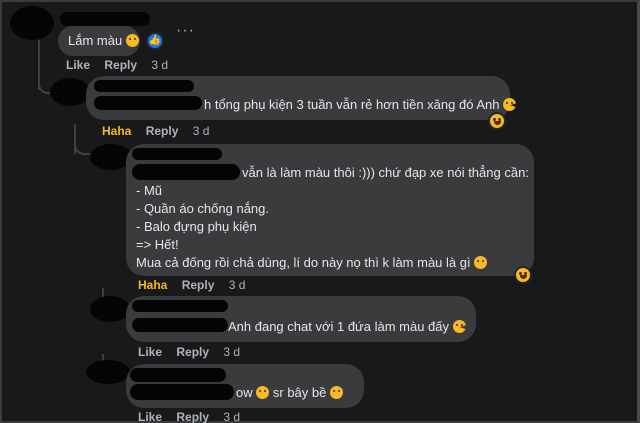 The height and width of the screenshot is (423, 640). What do you see at coordinates (149, 190) in the screenshot?
I see `comment-line: - Mũ` at bounding box center [149, 190].